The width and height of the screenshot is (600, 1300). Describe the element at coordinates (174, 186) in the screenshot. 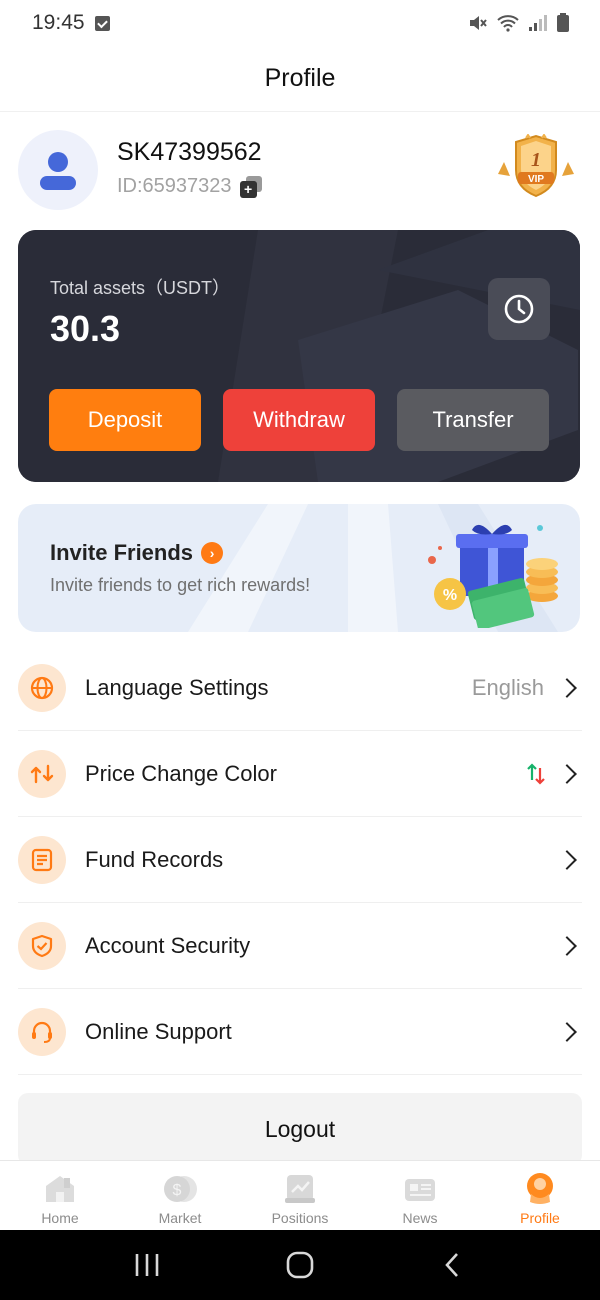

I see `user-id: ID:65937323` at that location.